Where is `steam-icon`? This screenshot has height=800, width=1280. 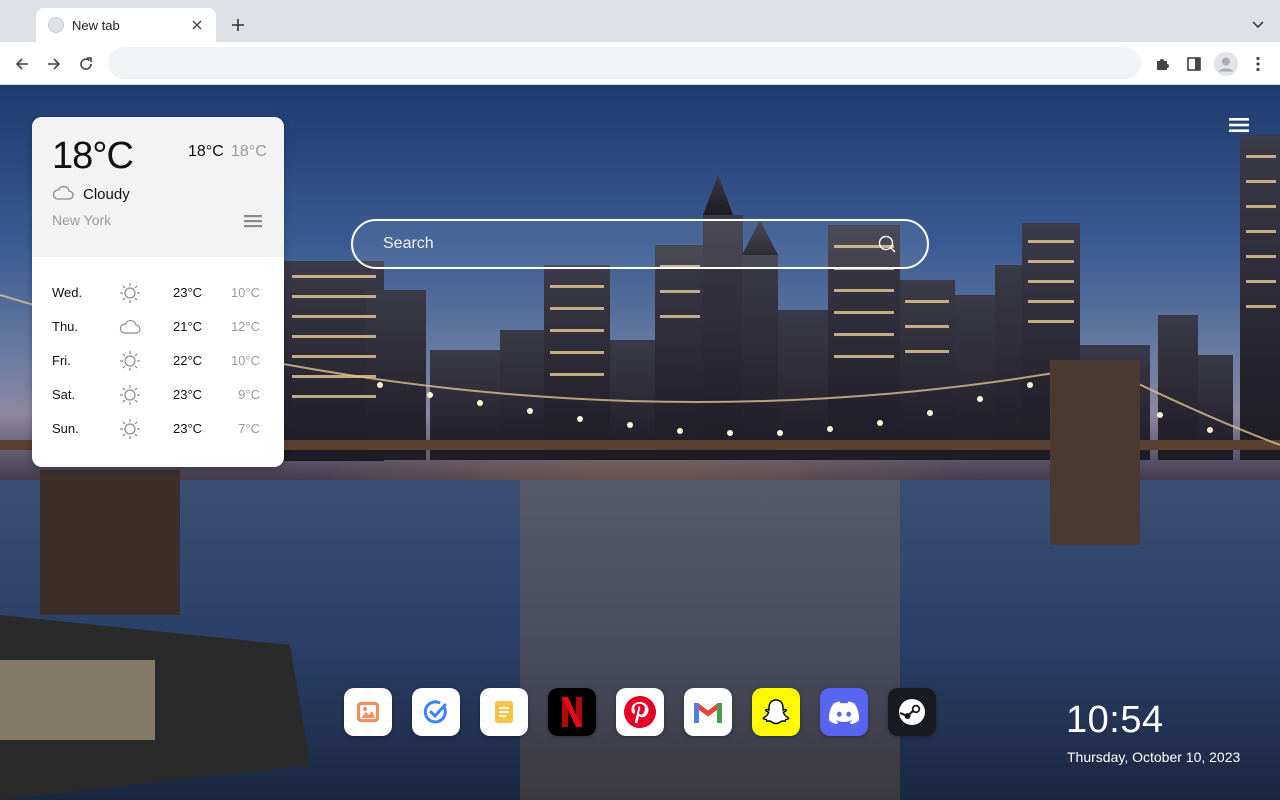
steam-icon is located at coordinates (912, 712).